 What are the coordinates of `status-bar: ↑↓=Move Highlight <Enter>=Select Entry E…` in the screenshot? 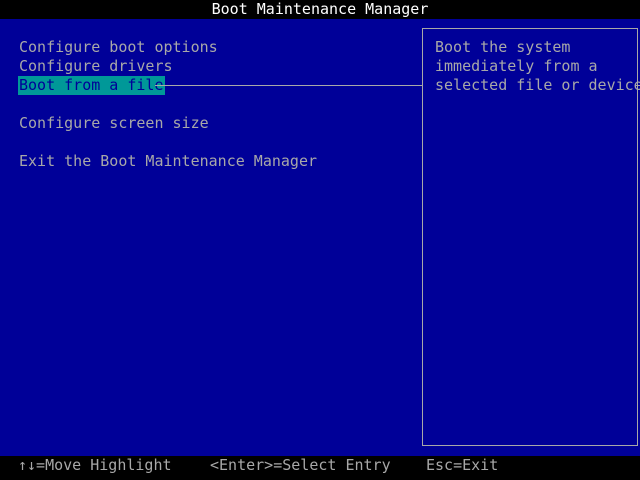 It's located at (320, 468).